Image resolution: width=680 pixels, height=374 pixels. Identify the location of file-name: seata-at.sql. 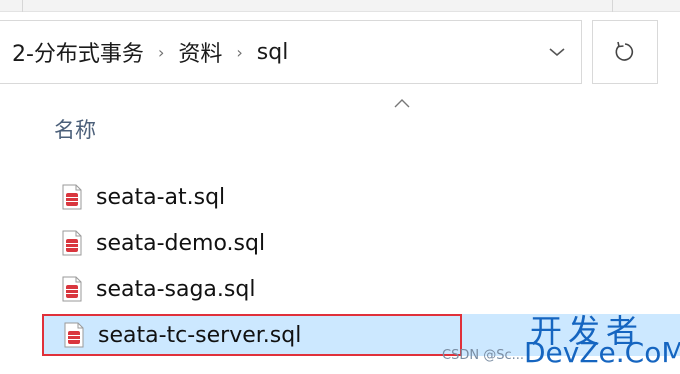
(161, 197).